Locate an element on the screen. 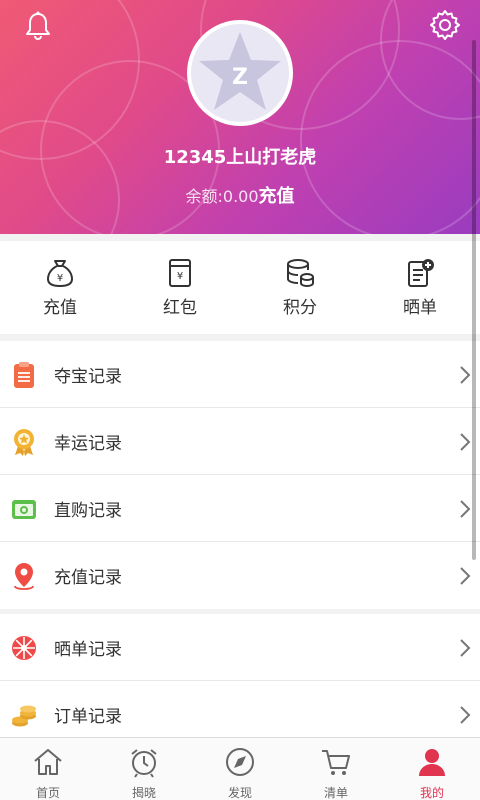  balance-value: 0.00 is located at coordinates (240, 196).